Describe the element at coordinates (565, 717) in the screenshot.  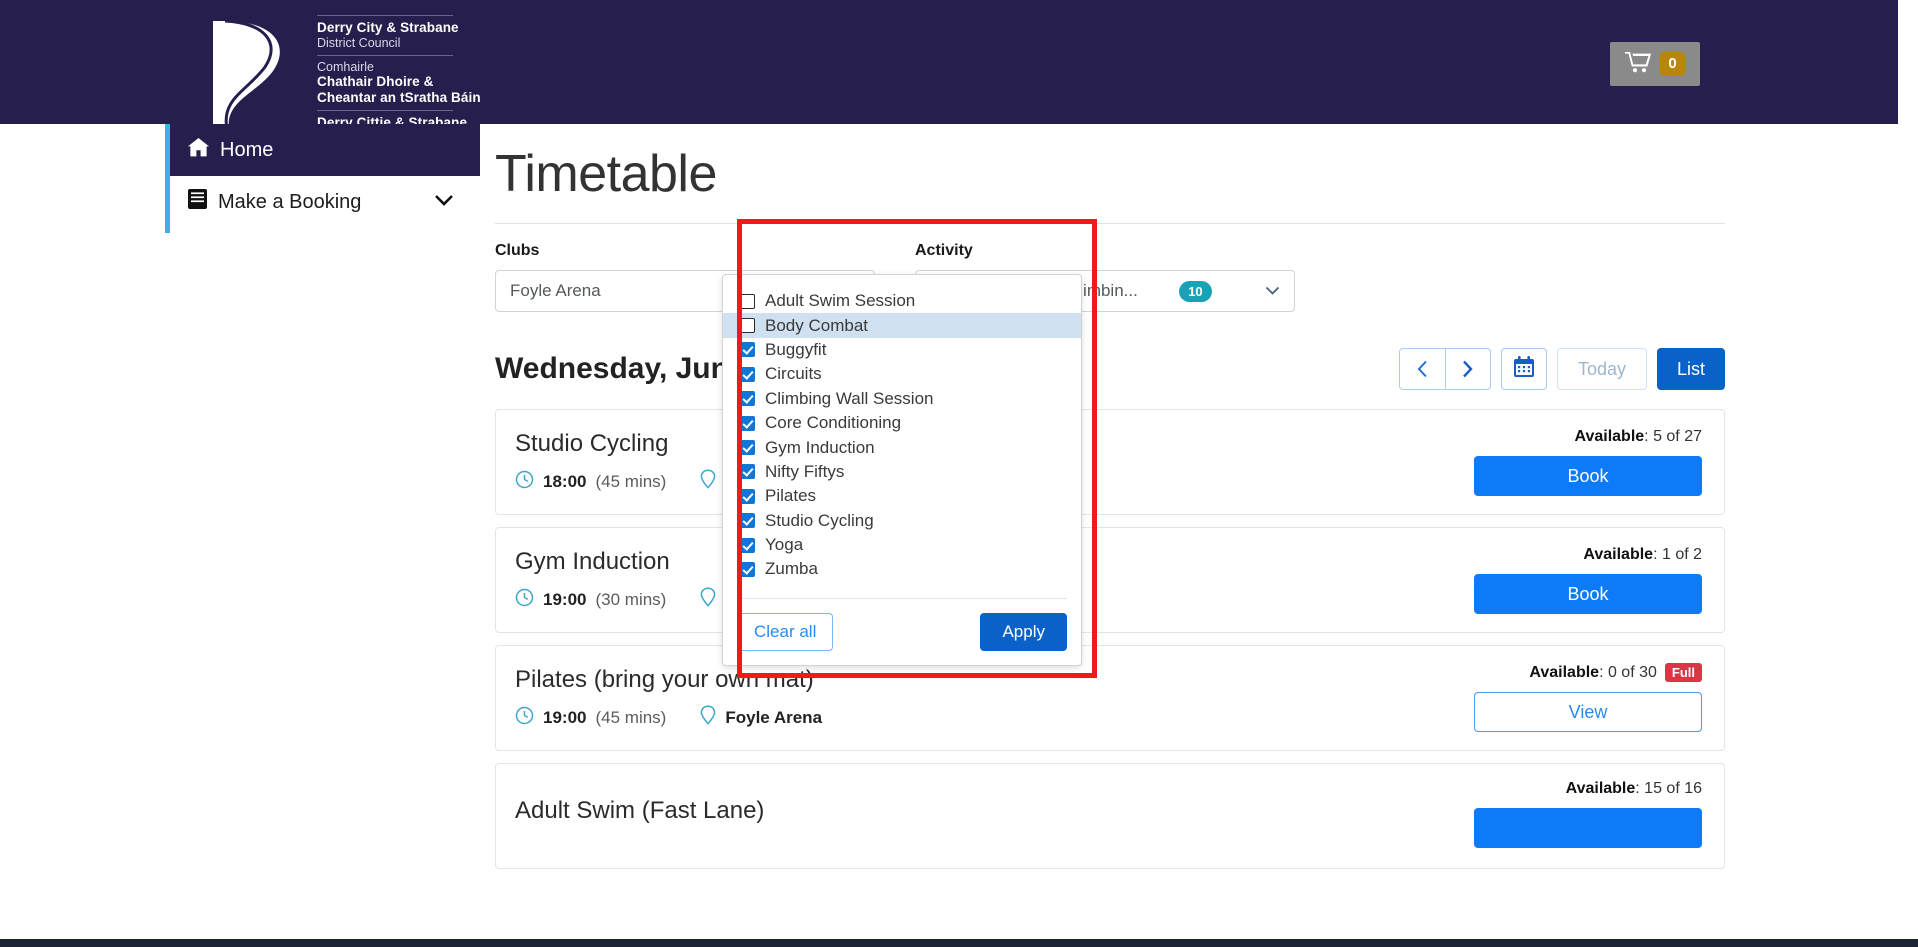
I see `session-time-value: 19:00` at that location.